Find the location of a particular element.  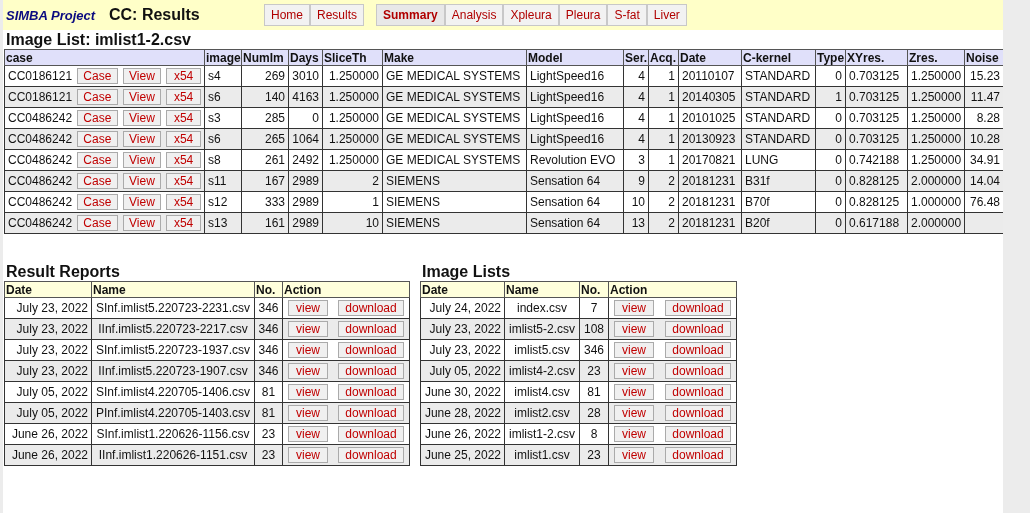

table-cell: 0.828125 is located at coordinates (876, 181).